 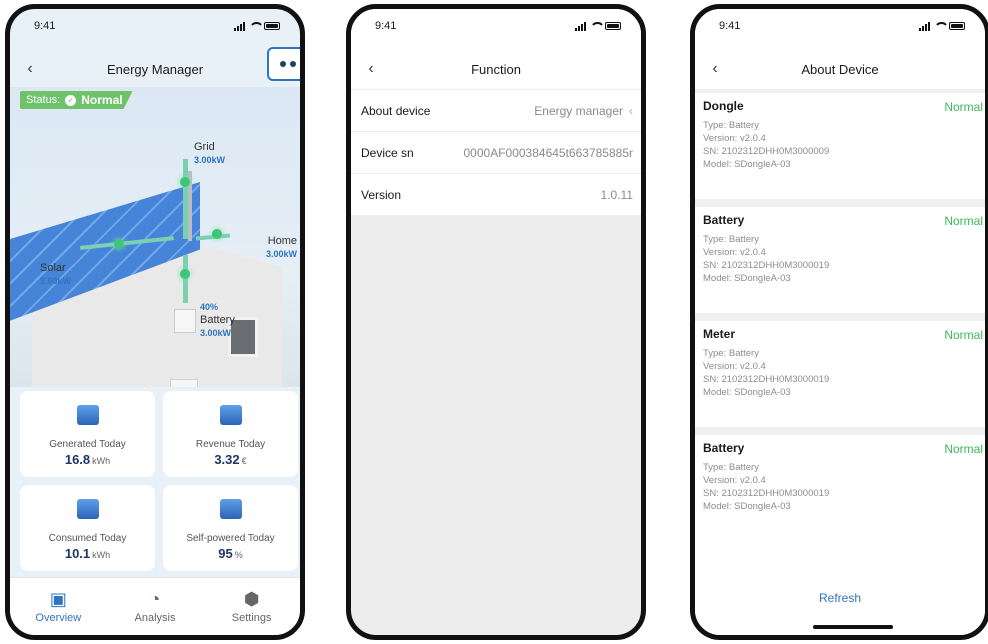 I want to click on row-label: Device sn, so click(x=387, y=152).